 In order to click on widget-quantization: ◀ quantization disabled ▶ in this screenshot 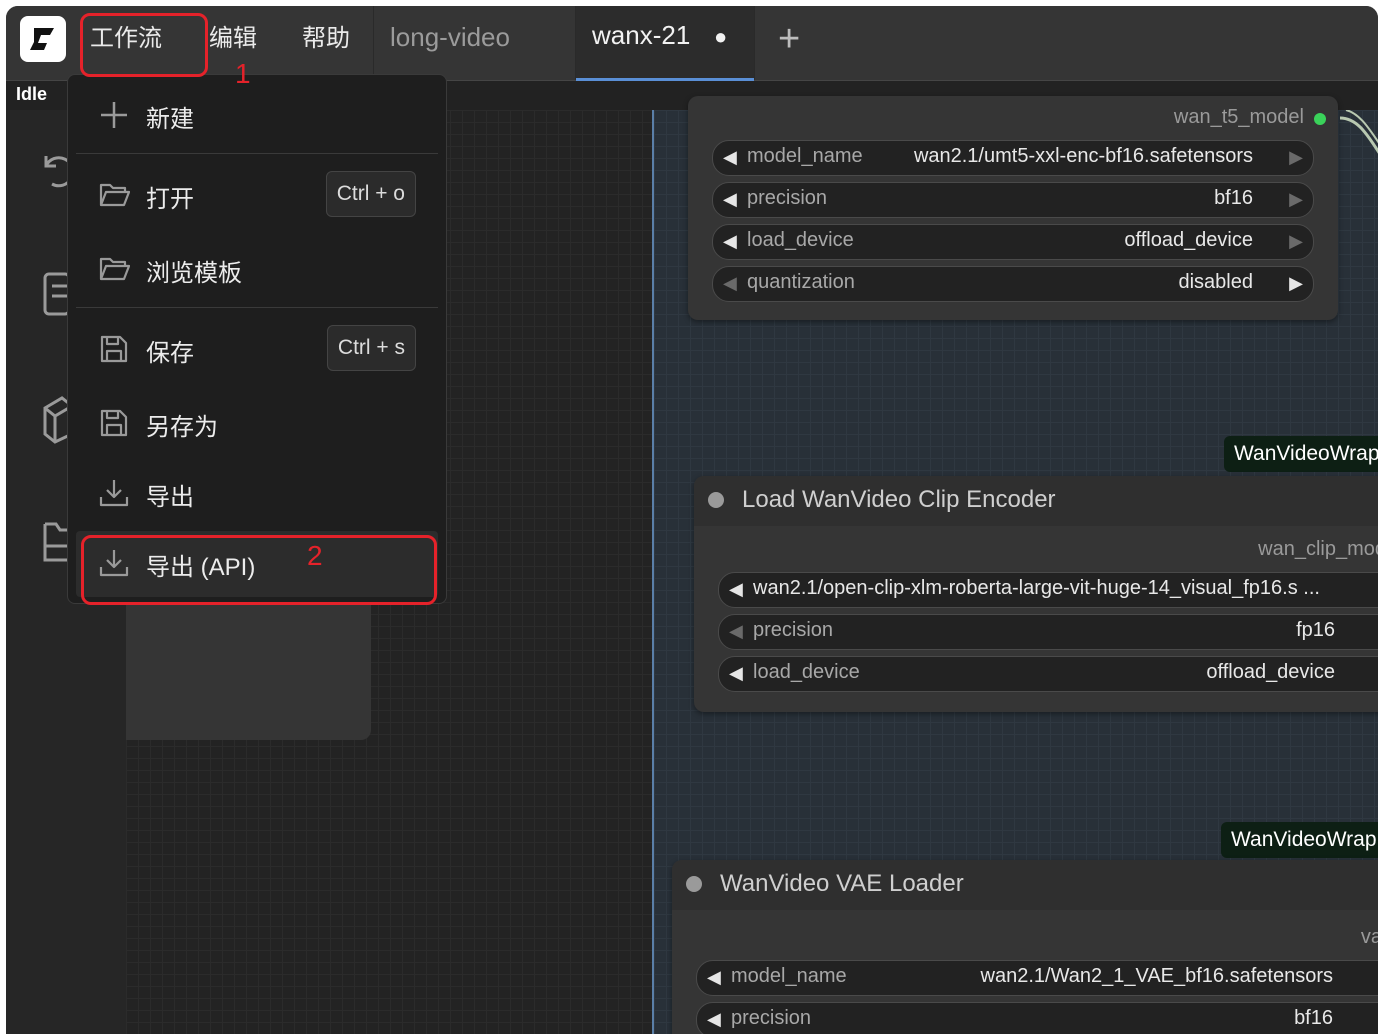, I will do `click(1013, 284)`.